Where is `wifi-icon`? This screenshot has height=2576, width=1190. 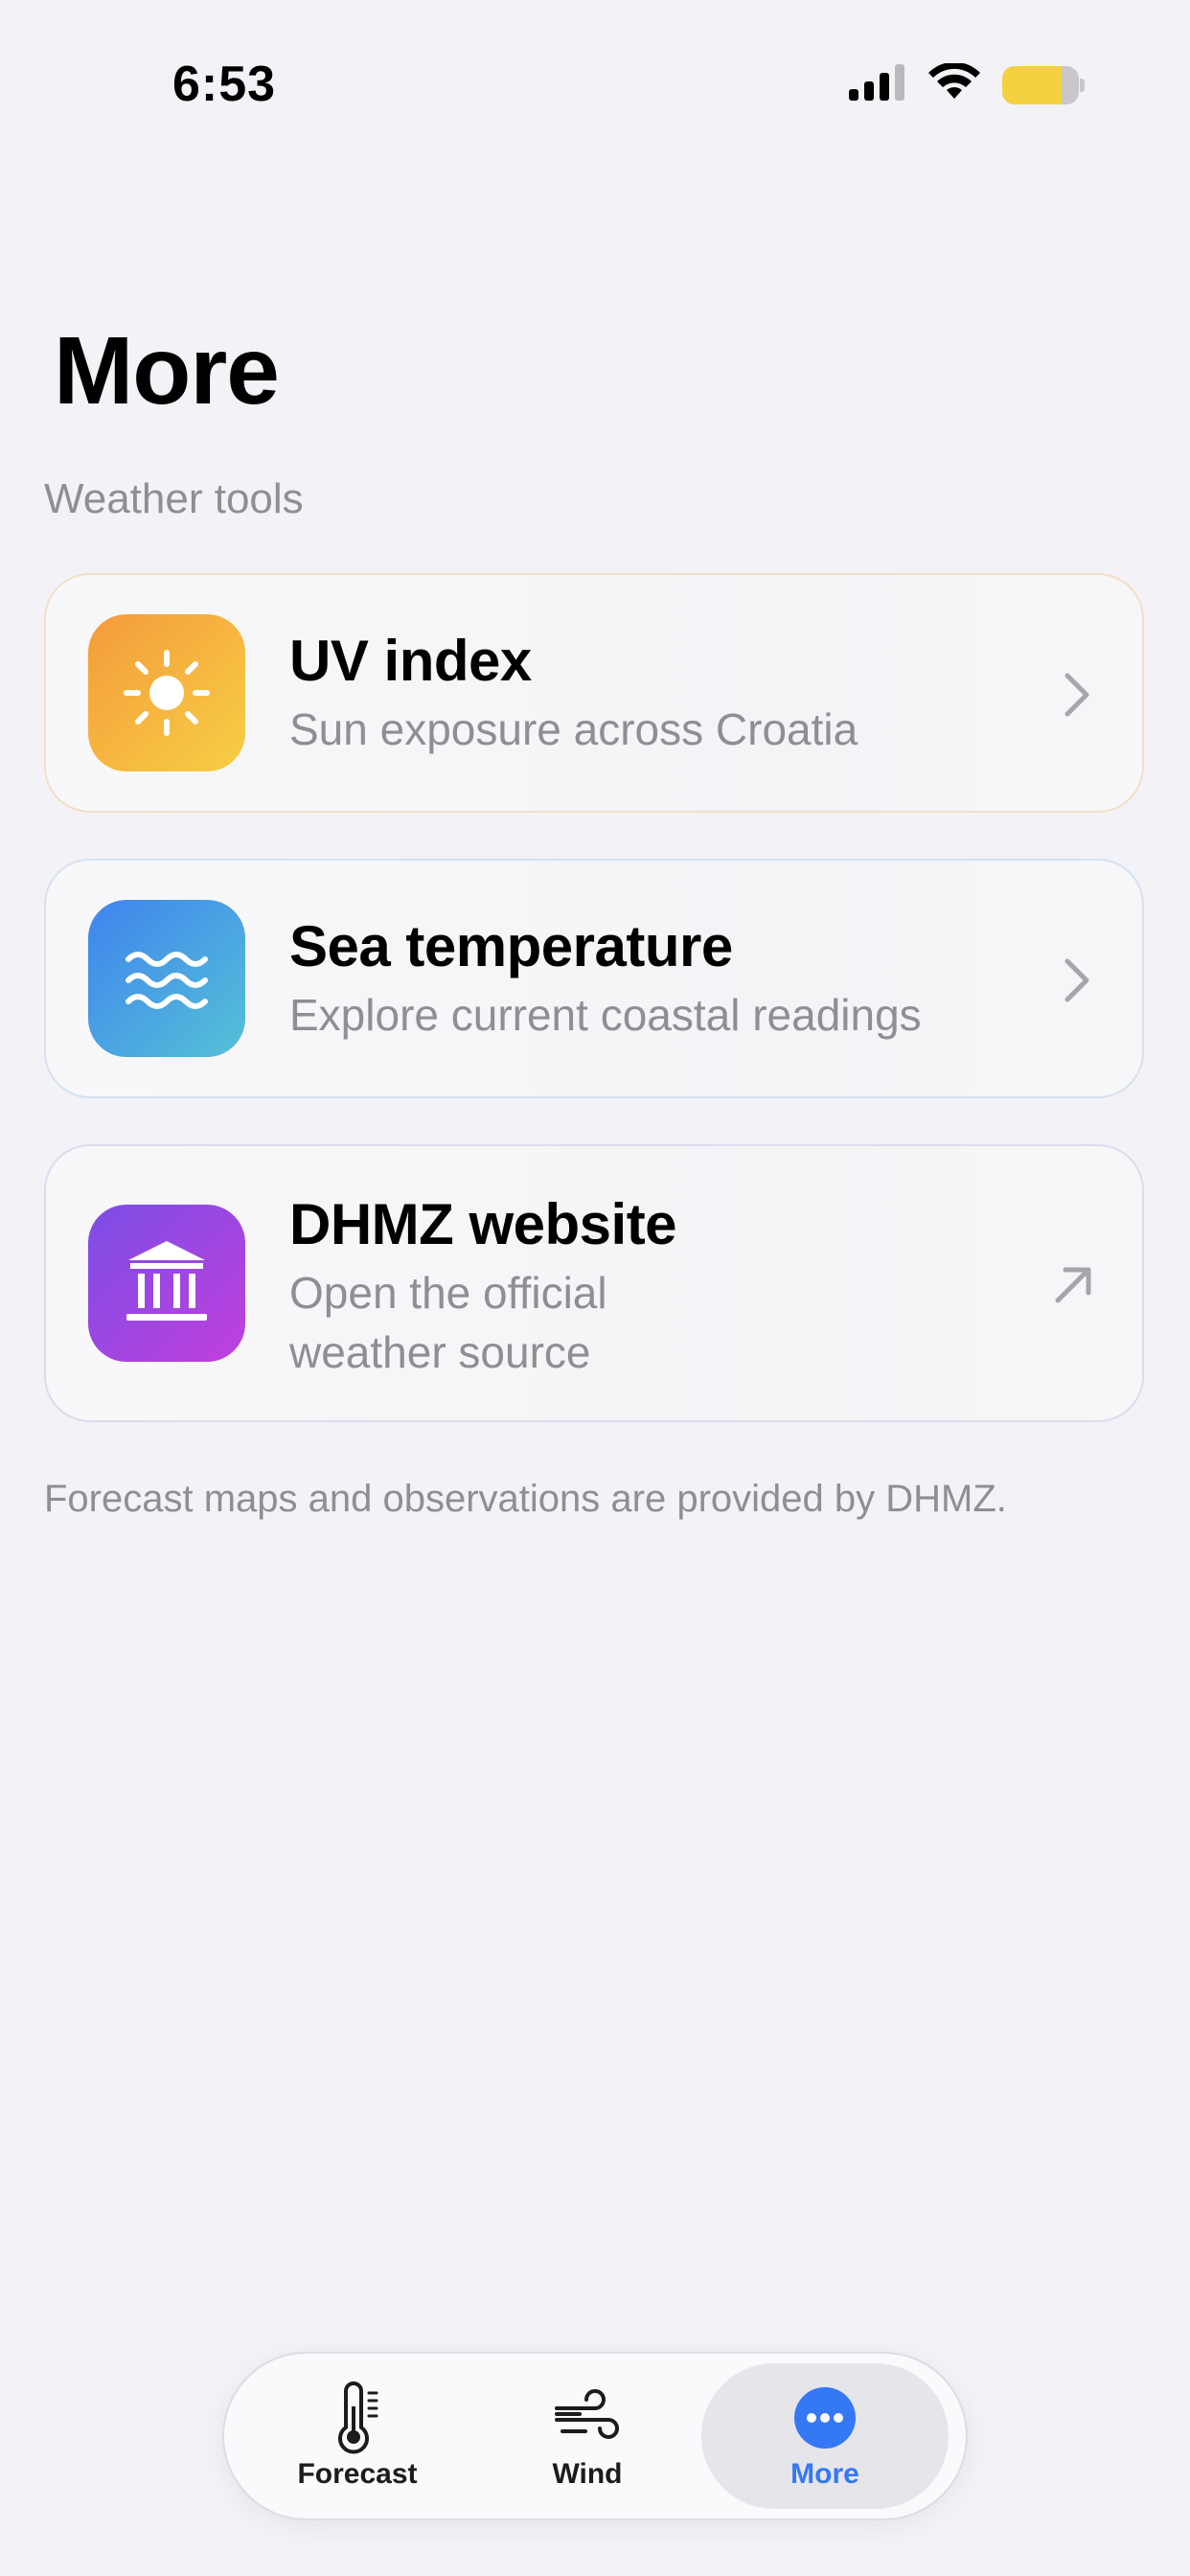
wifi-icon is located at coordinates (954, 83).